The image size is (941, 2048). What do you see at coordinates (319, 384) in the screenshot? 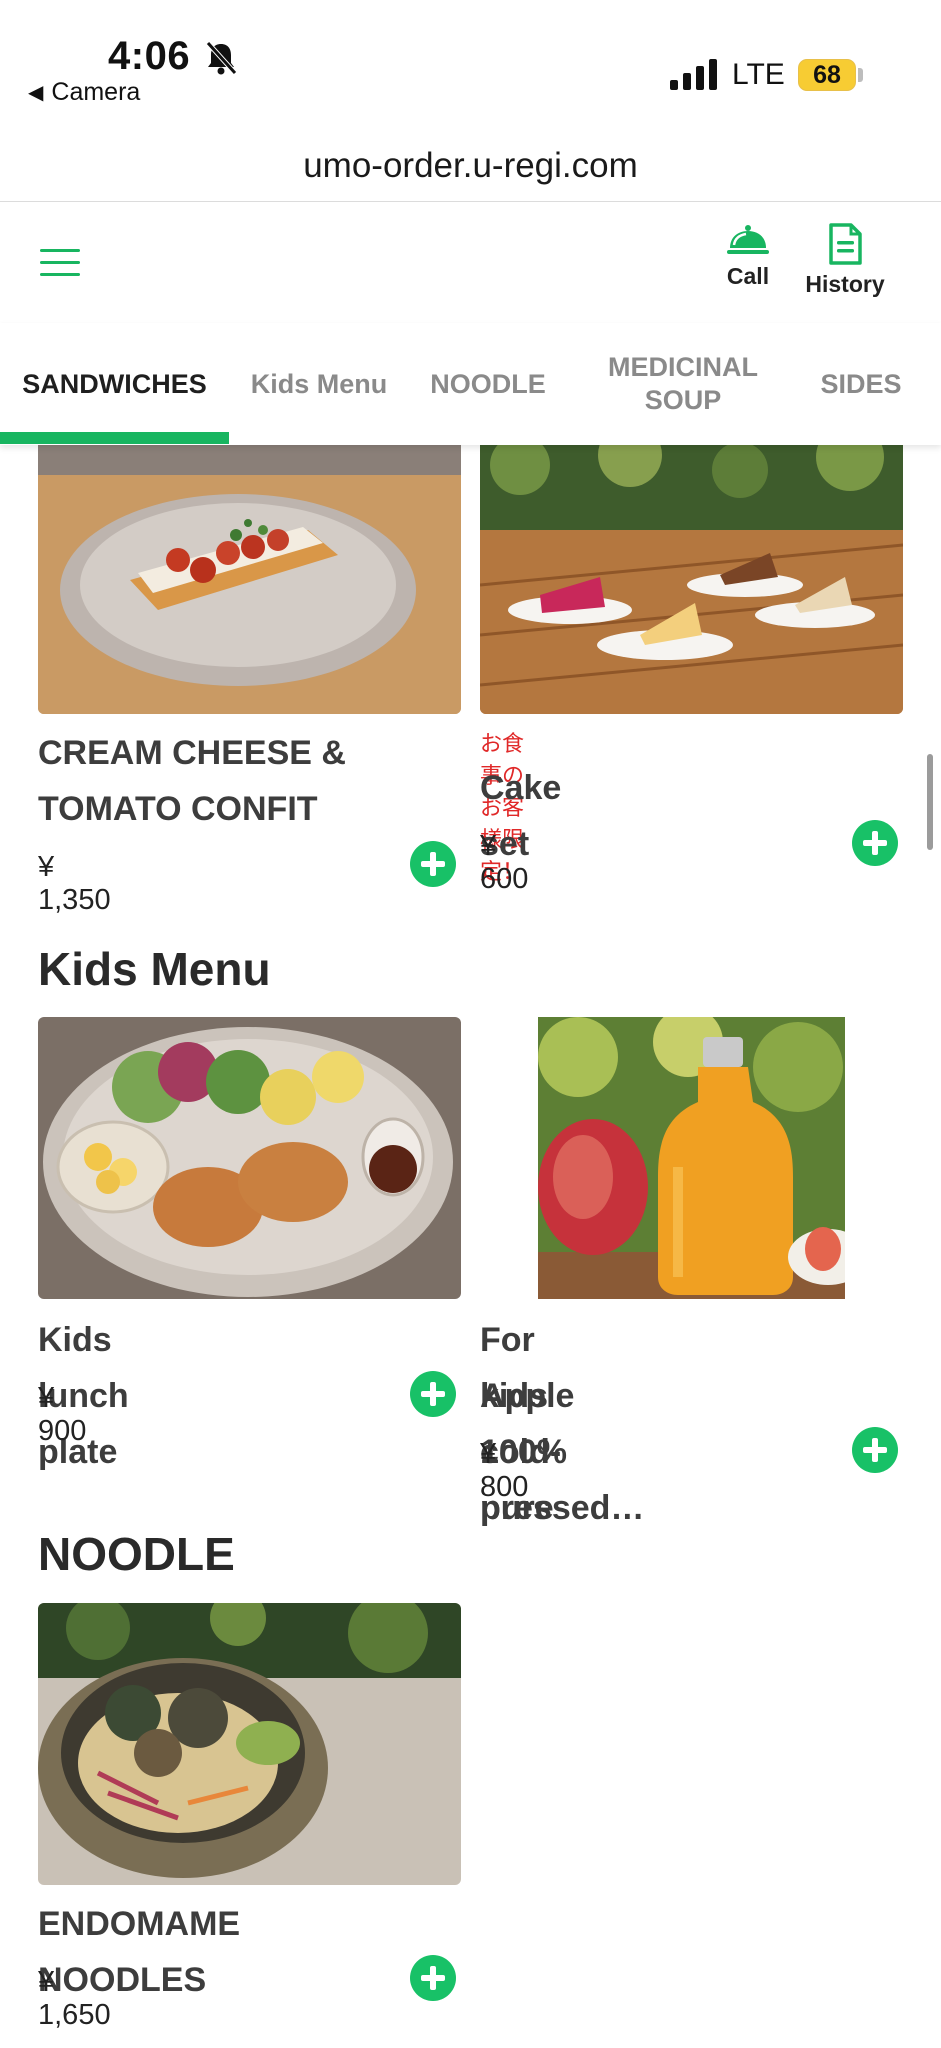
I see `tab-kids-menu: Kids Menu` at bounding box center [319, 384].